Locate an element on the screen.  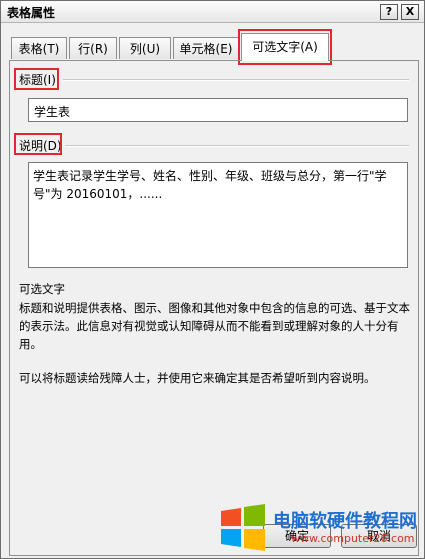
tab-column: 列(U) is located at coordinates (145, 48).